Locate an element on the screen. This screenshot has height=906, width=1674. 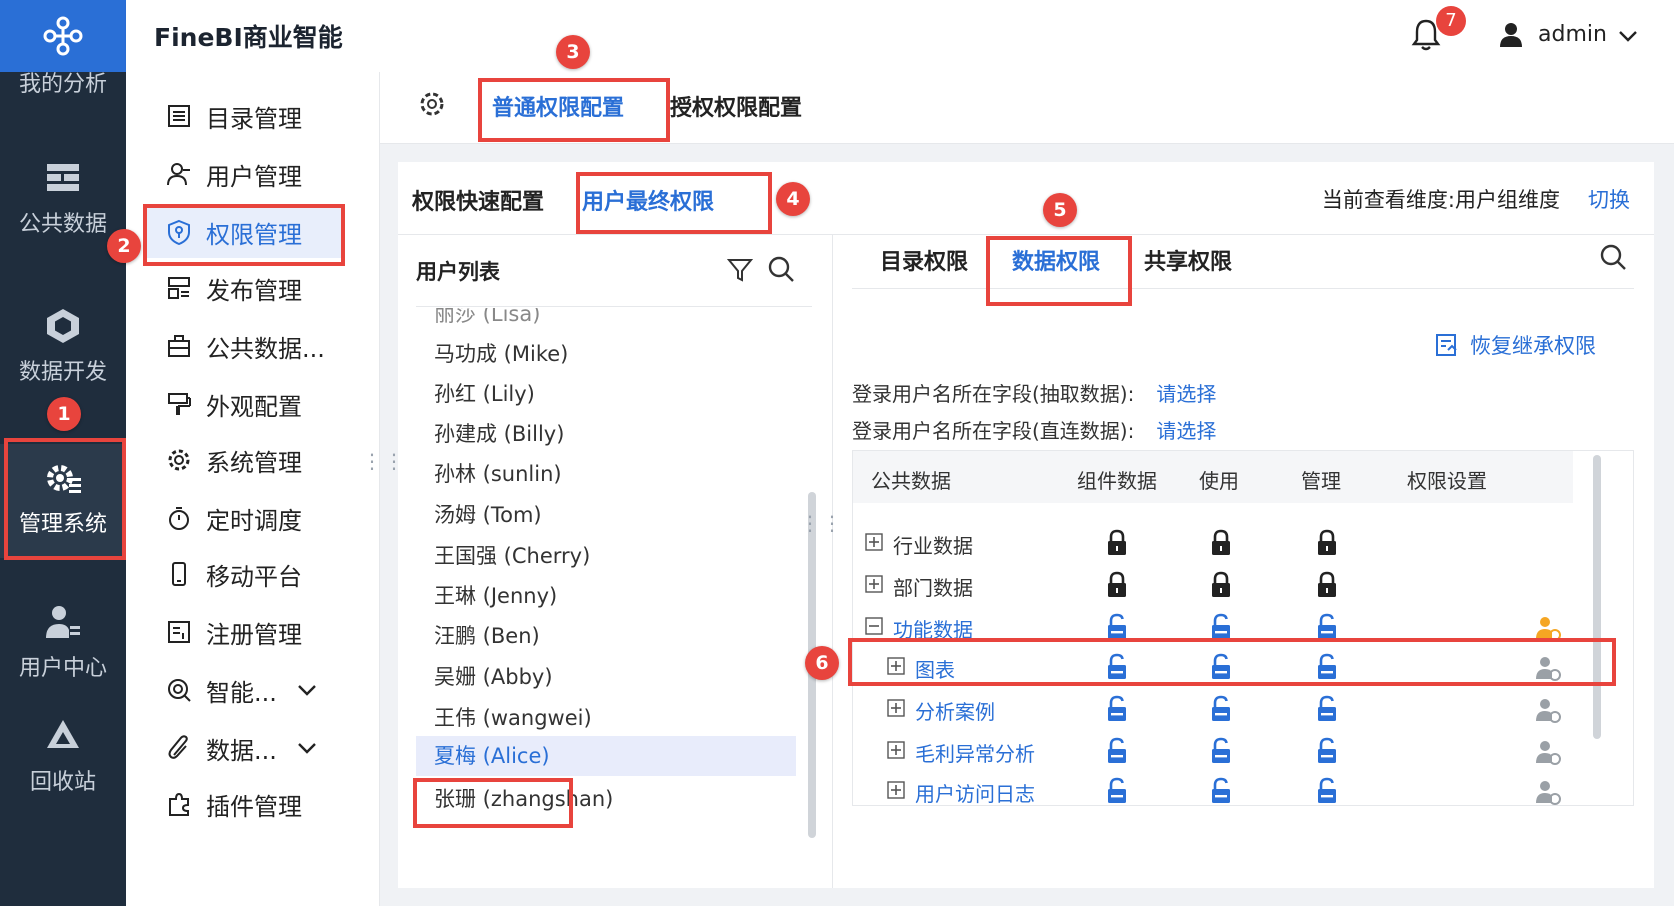
menu-item-register: 注册管理 is located at coordinates (234, 632).